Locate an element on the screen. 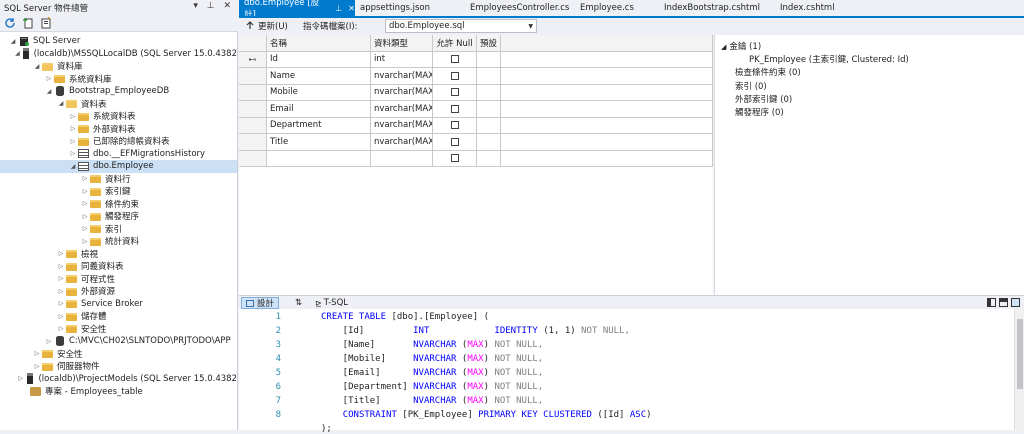 This screenshot has width=1024, height=434. tree-node: ▷ 外部資料表 is located at coordinates (118, 129).